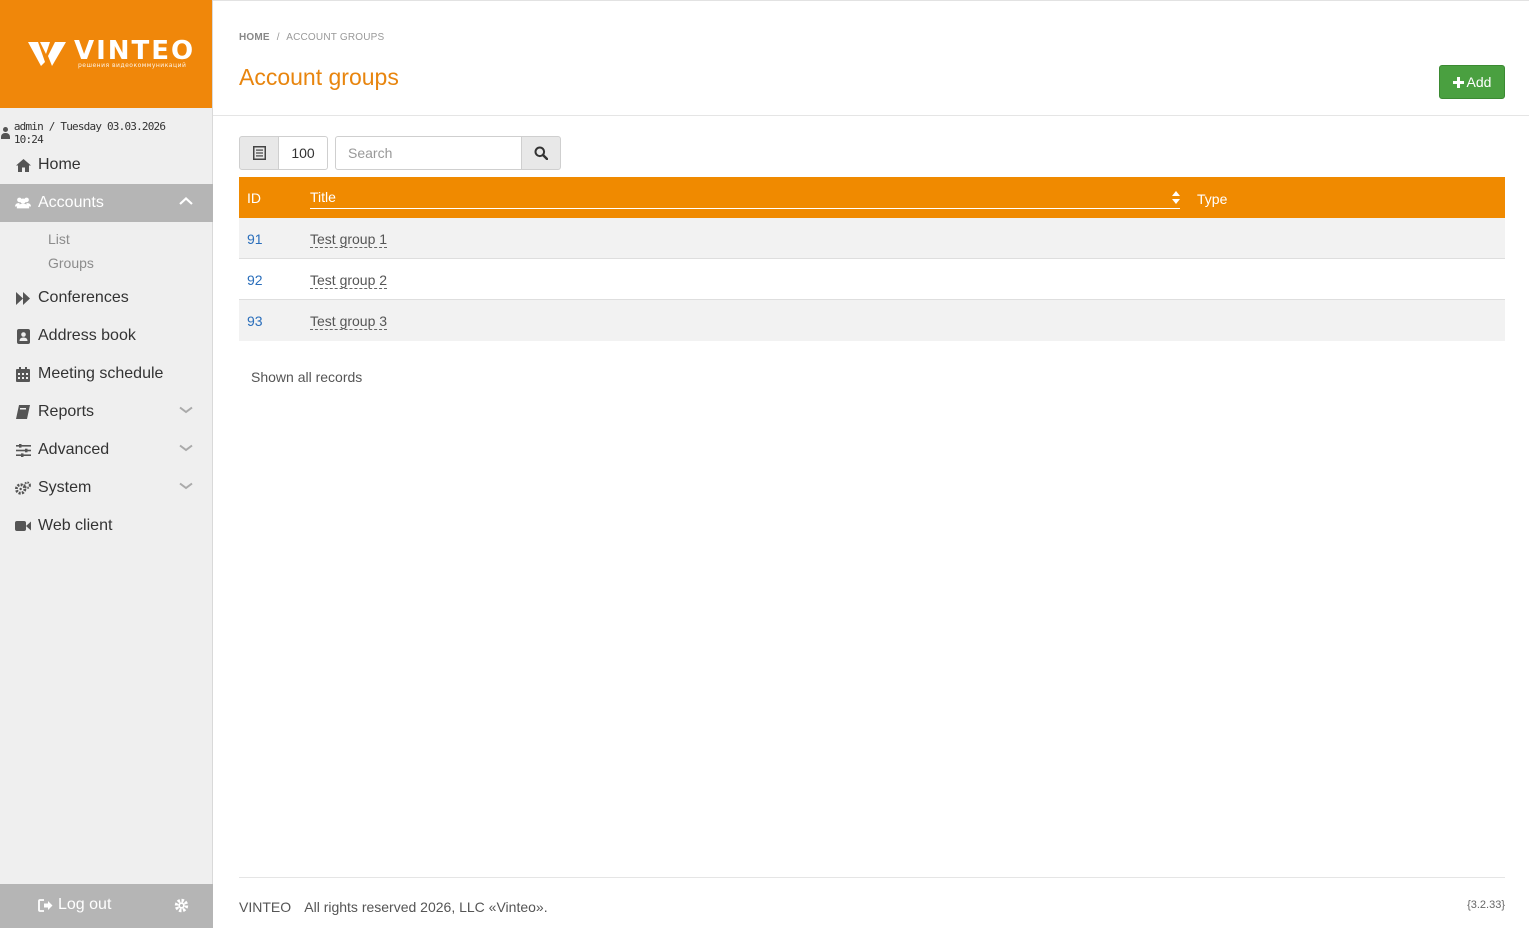 Image resolution: width=1529 pixels, height=928 pixels. Describe the element at coordinates (106, 203) in the screenshot. I see `sidebar-item-accounts: Accounts` at that location.